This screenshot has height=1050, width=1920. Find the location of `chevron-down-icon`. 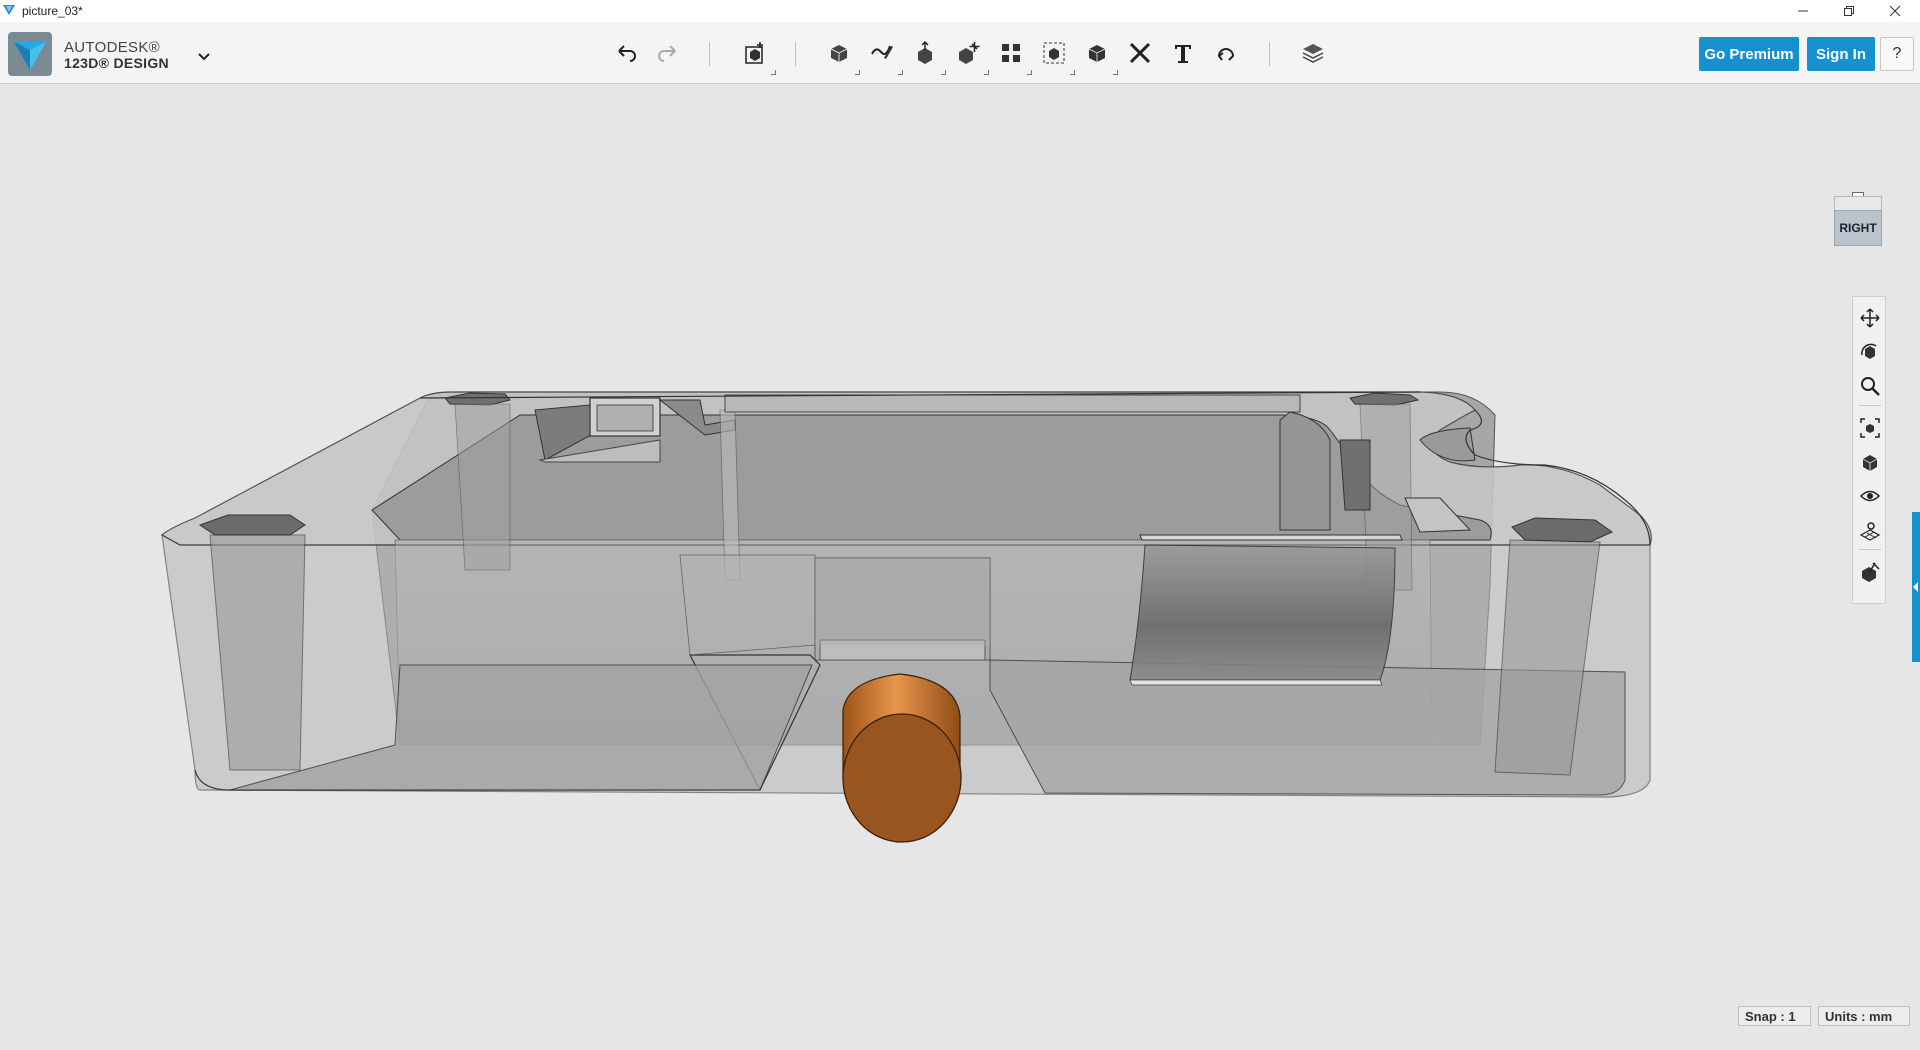

chevron-down-icon is located at coordinates (204, 56).